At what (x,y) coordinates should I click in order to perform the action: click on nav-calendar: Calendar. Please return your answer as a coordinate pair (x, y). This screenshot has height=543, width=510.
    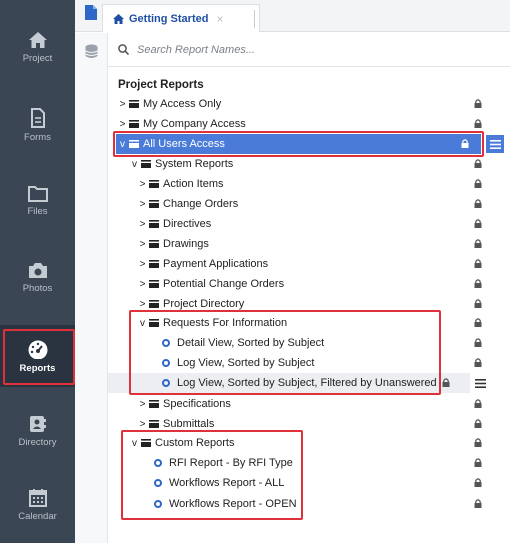
    Looking at the image, I should click on (37, 505).